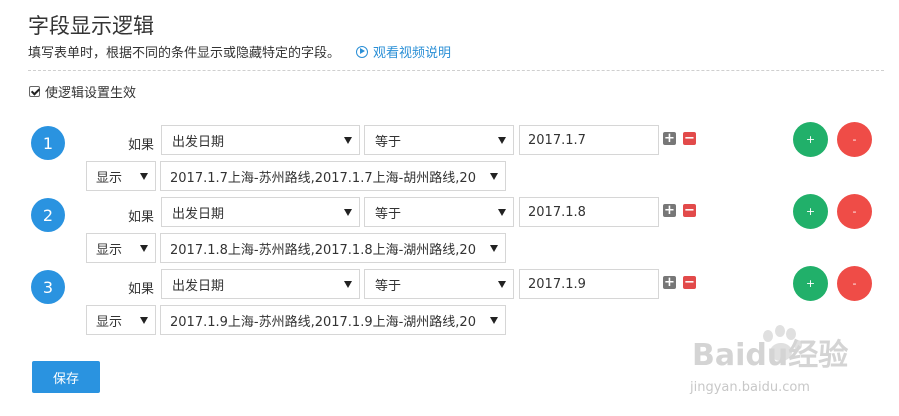 This screenshot has width=899, height=416. I want to click on video-help-label: 观看视频说明, so click(412, 53).